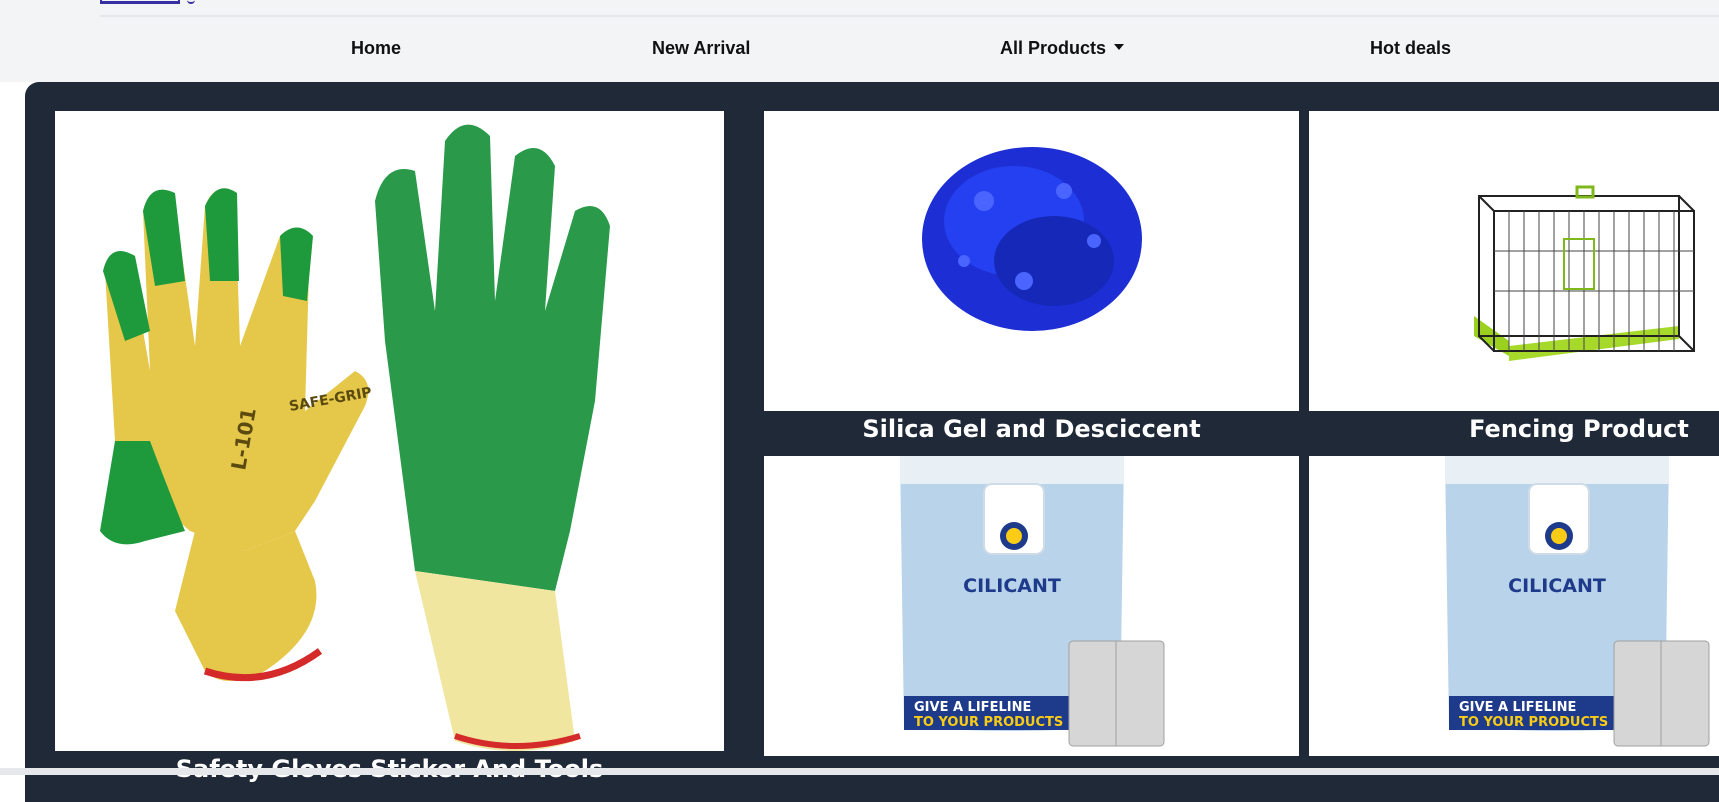 This screenshot has height=802, width=1719. I want to click on right-glove-shape, so click(492, 437).